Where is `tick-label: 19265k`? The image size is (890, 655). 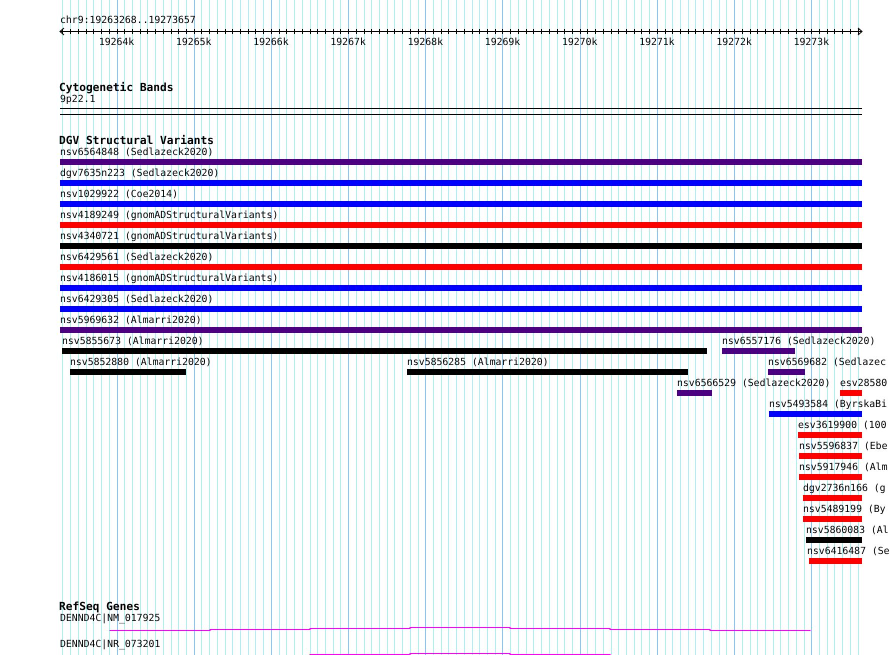
tick-label: 19265k is located at coordinates (194, 42).